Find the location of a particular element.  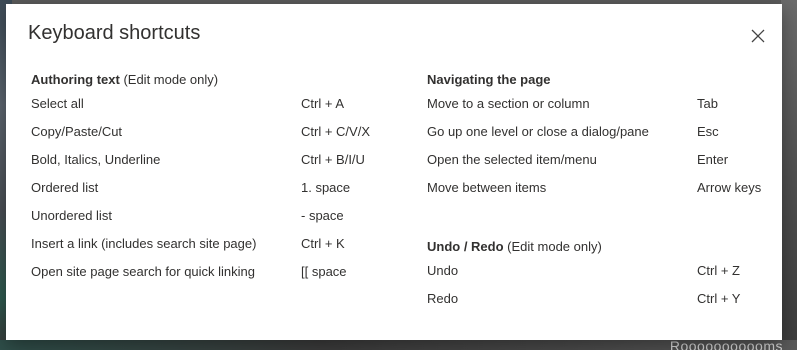

shortcut-description: Move to a section or column is located at coordinates (508, 103).